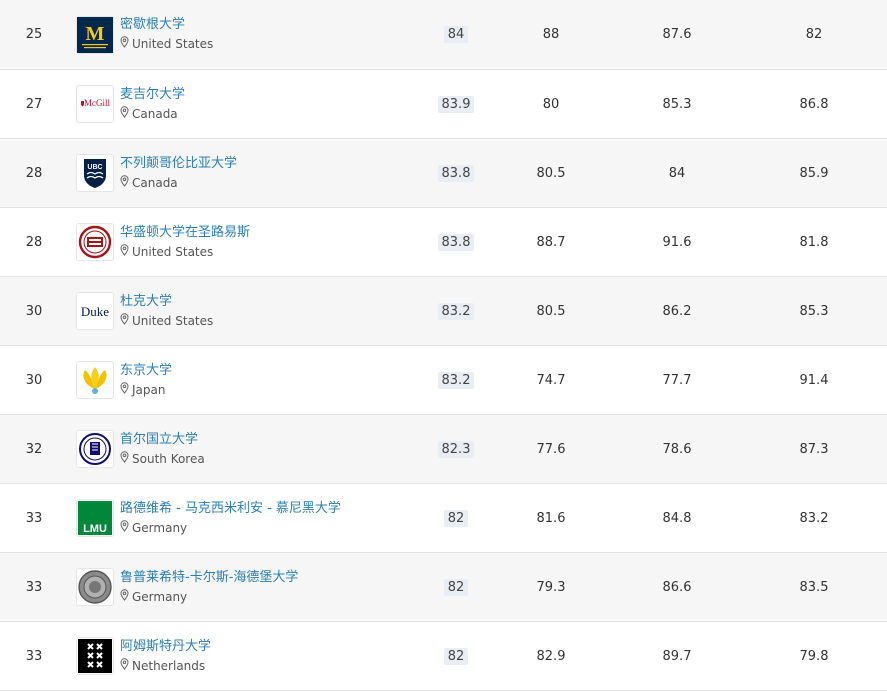 This screenshot has height=691, width=887. Describe the element at coordinates (166, 25) in the screenshot. I see `university-name-link: 密歇根大学` at that location.